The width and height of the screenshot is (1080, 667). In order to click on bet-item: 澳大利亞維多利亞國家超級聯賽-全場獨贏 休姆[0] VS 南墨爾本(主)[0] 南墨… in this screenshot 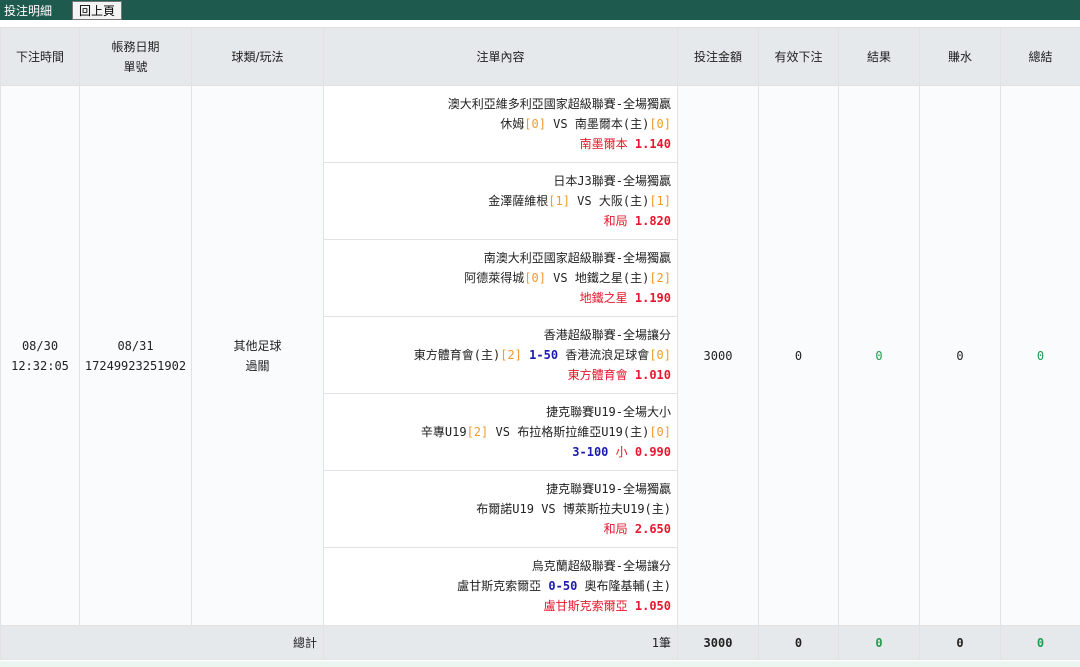, I will do `click(500, 124)`.